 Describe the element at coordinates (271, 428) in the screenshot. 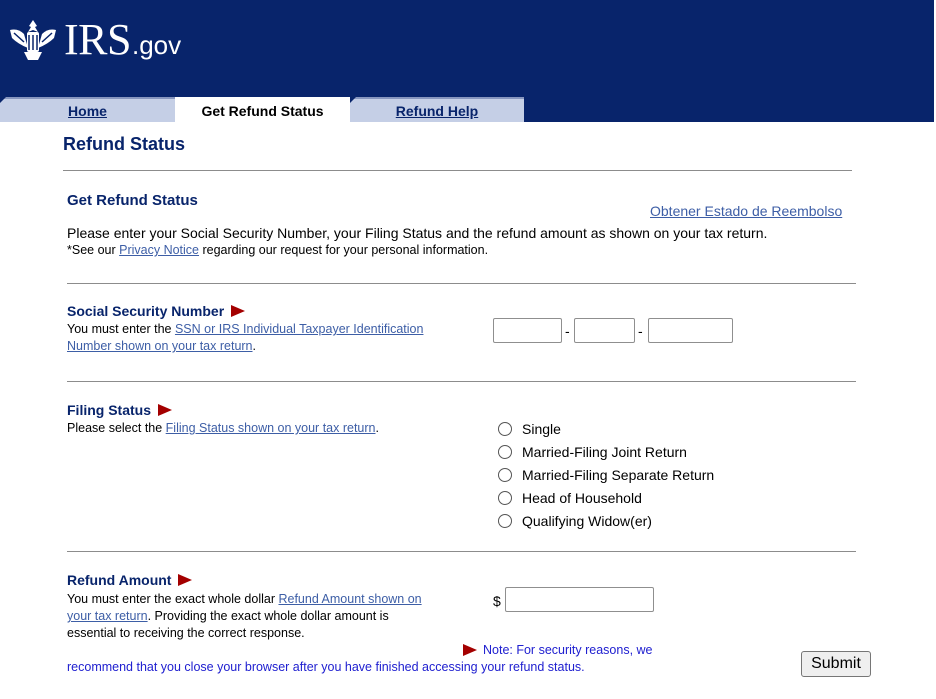

I see `filing-status-help-link: Filing Status shown on your tax return` at that location.